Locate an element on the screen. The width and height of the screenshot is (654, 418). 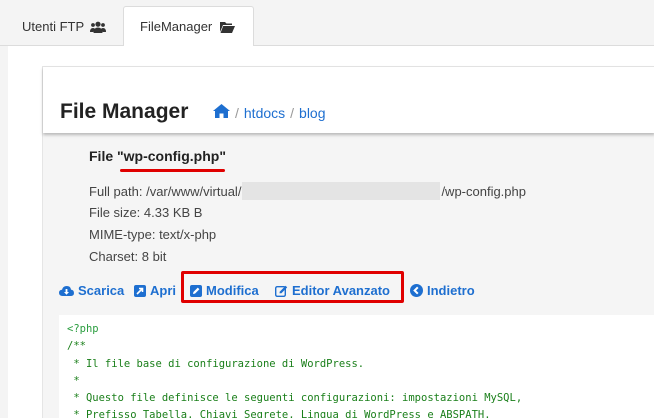
path-suffix: /wp-config.php is located at coordinates (483, 191).